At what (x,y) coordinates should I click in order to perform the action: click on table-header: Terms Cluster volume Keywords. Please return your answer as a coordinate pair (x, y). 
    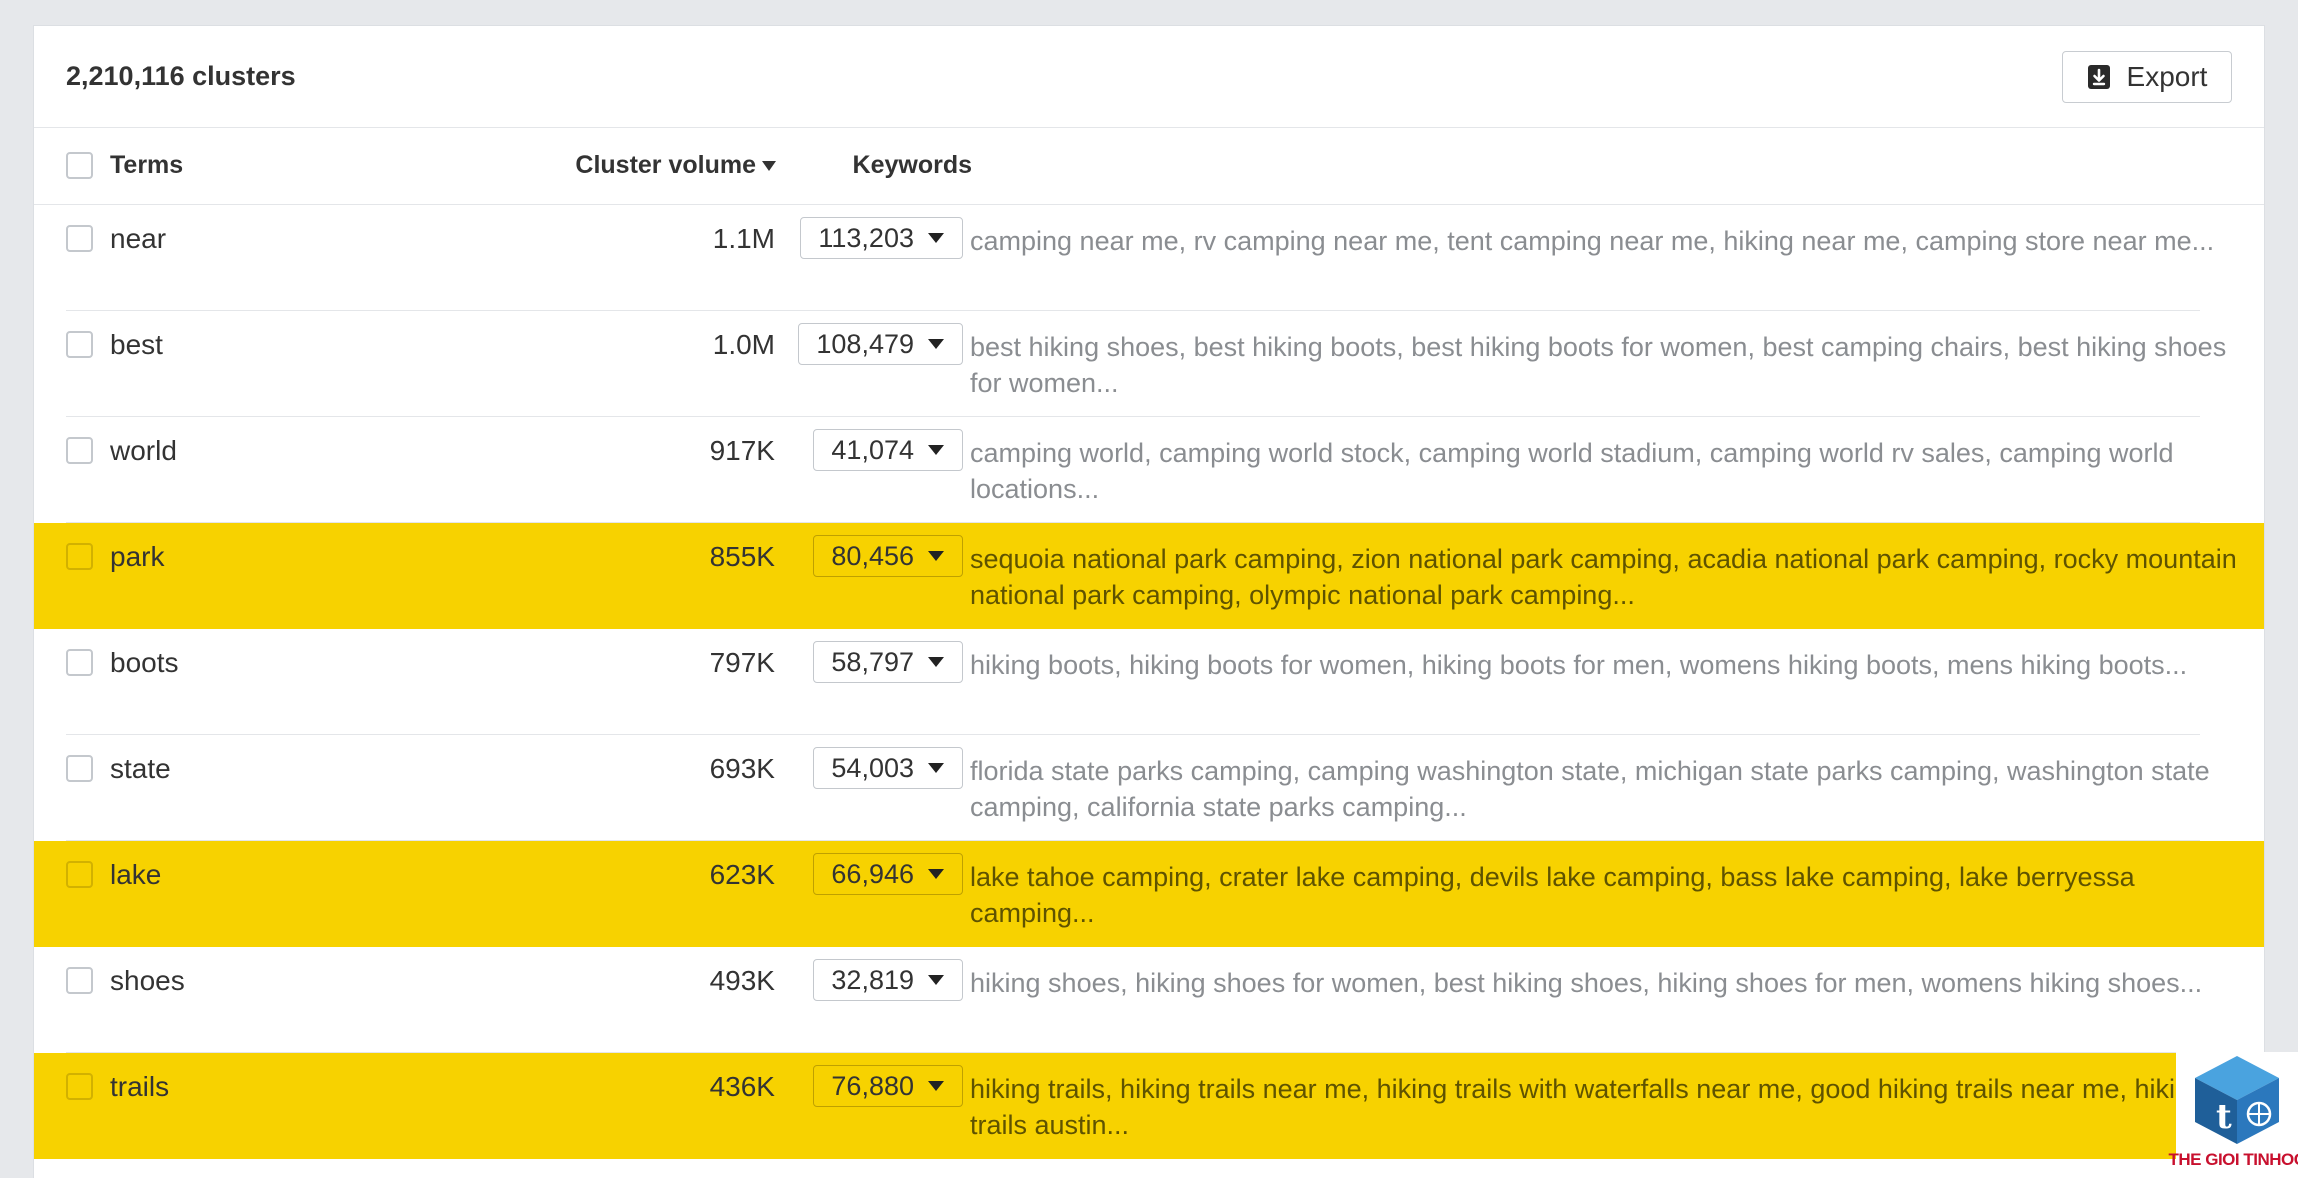
    Looking at the image, I should click on (1149, 166).